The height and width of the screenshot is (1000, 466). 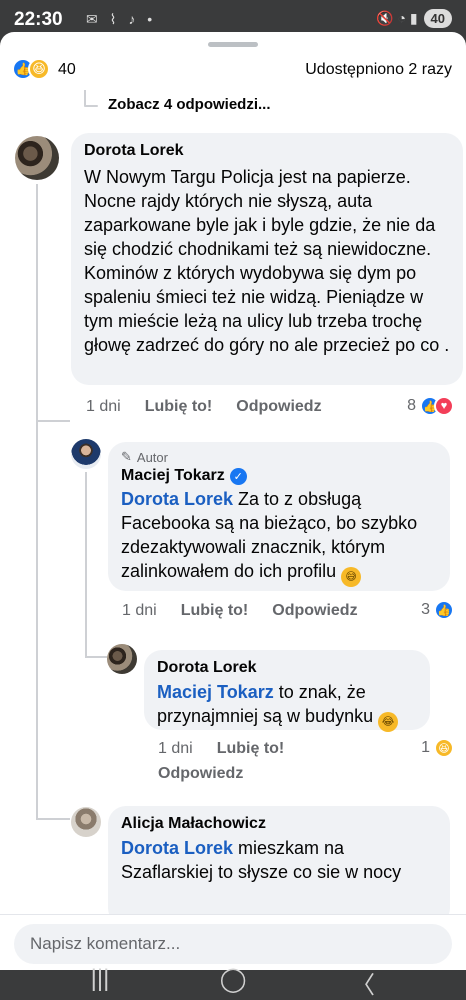 What do you see at coordinates (363, 982) in the screenshot?
I see `back-button: 〈` at bounding box center [363, 982].